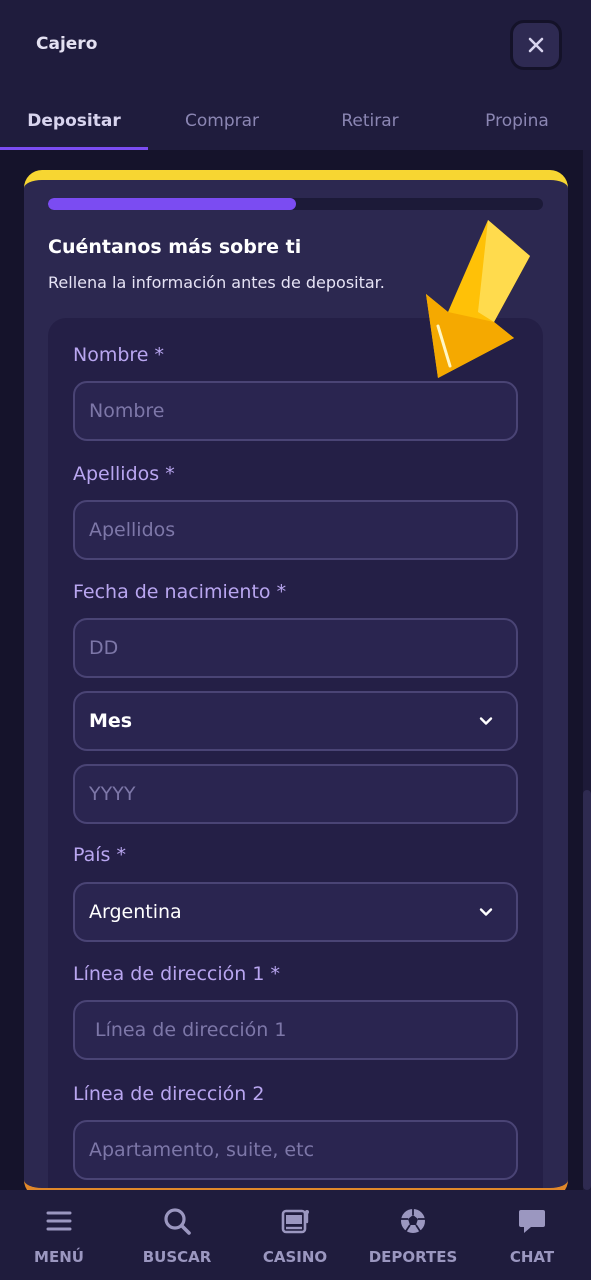  Describe the element at coordinates (177, 1257) in the screenshot. I see `nav-label-search: BUSCAR` at that location.